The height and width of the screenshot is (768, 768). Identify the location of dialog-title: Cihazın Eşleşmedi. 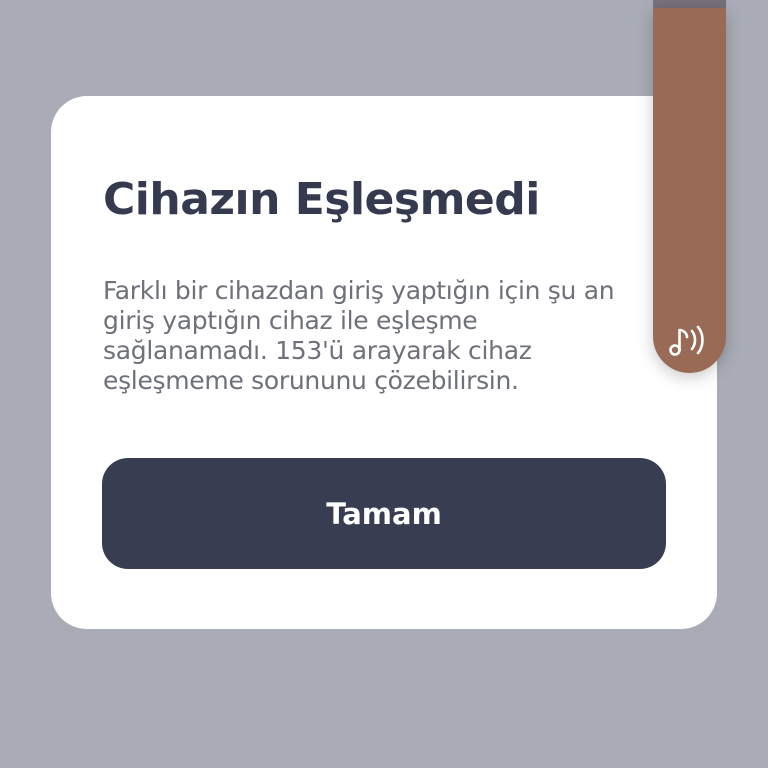
(321, 199).